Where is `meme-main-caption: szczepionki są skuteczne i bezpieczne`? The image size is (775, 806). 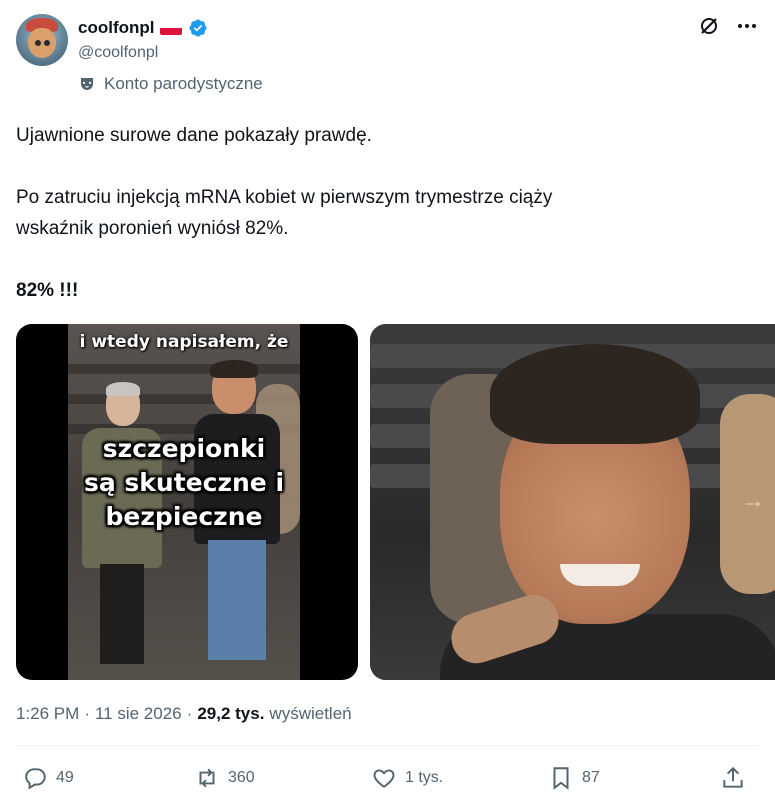 meme-main-caption: szczepionki są skuteczne i bezpieczne is located at coordinates (184, 483).